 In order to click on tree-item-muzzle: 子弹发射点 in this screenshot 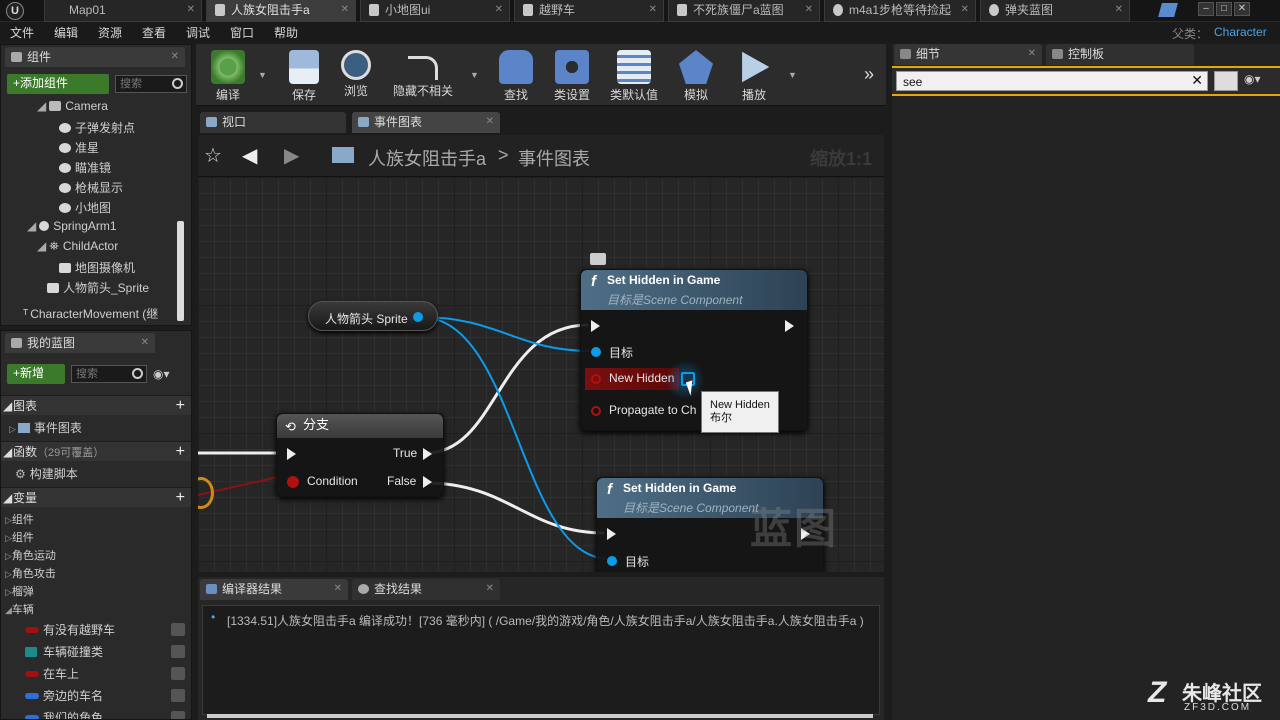, I will do `click(97, 127)`.